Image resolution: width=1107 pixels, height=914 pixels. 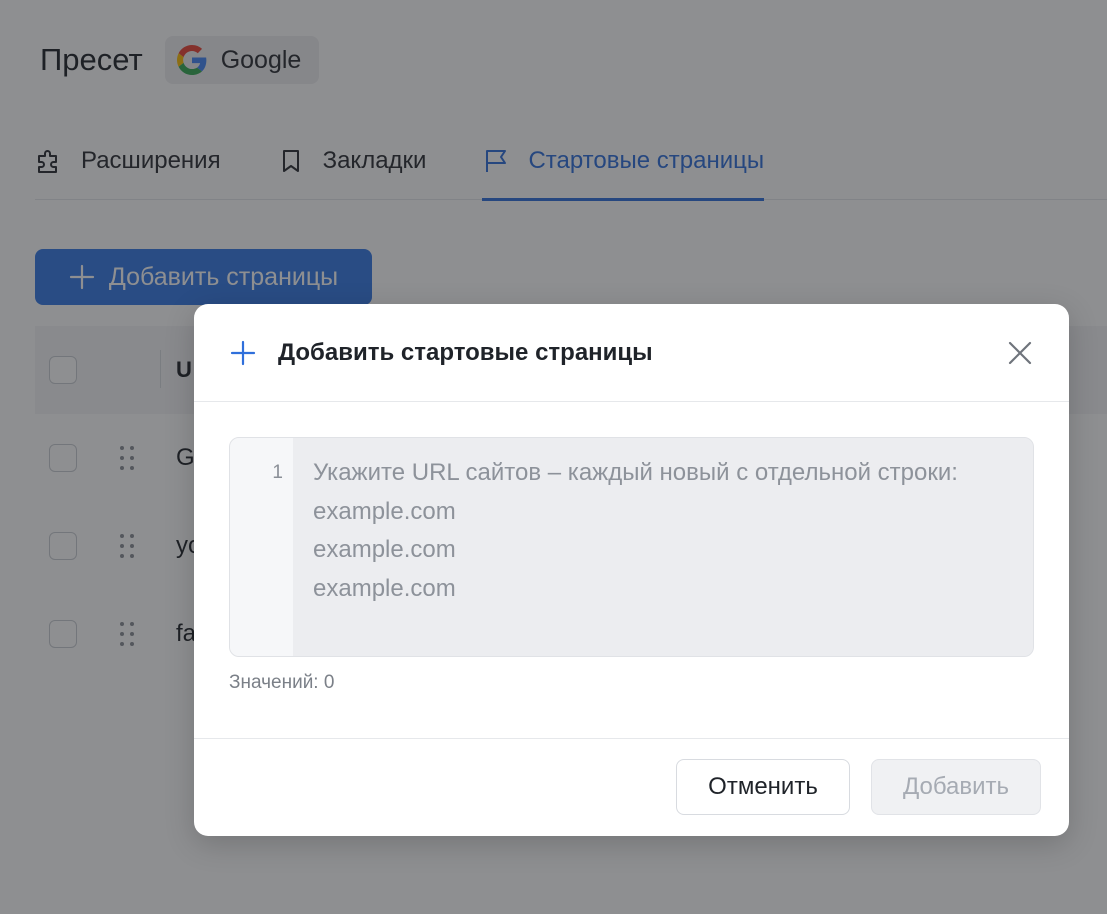 I want to click on line-number-gutter: 1, so click(x=261, y=547).